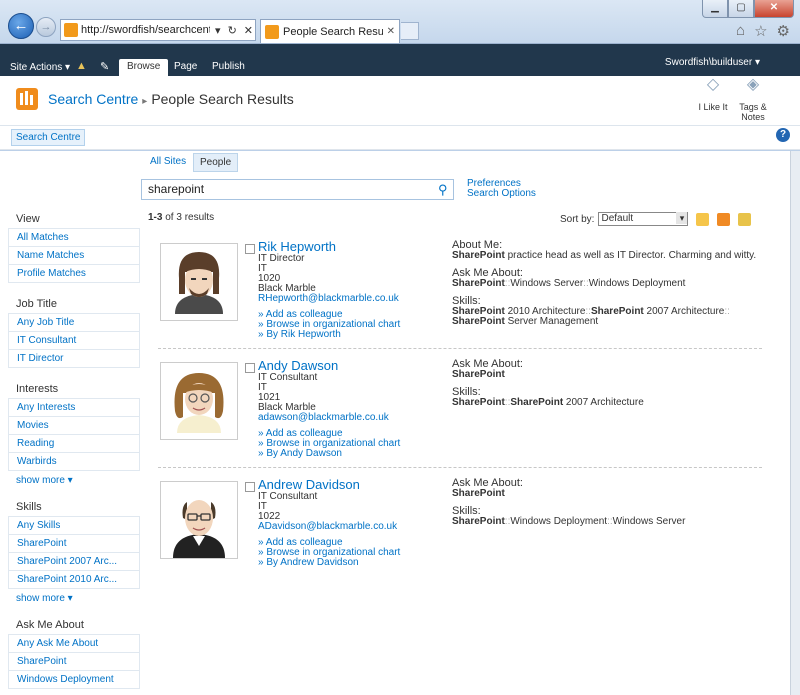 Image resolution: width=800 pixels, height=695 pixels. I want to click on person-name-link: Andrew Davidson, so click(309, 484).